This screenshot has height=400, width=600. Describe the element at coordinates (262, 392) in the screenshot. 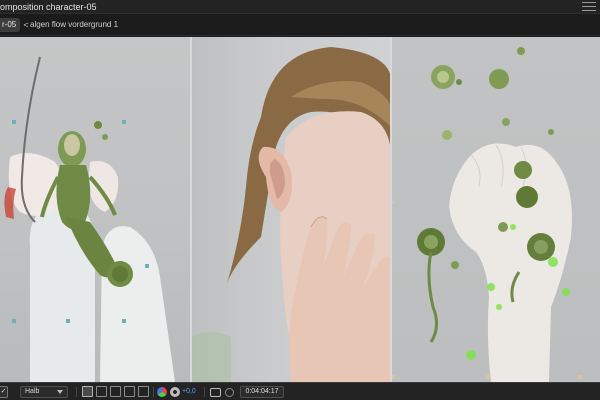

I see `current-time-display: 0:04:04:17` at that location.